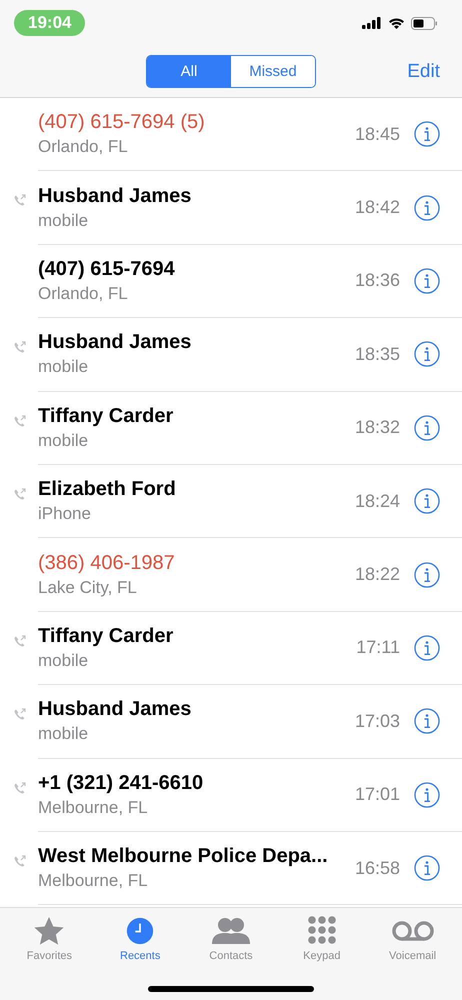 The image size is (462, 1000). What do you see at coordinates (231, 135) in the screenshot?
I see `call-row: (407) 615-7694 (5) Orlando, FL 18:45` at bounding box center [231, 135].